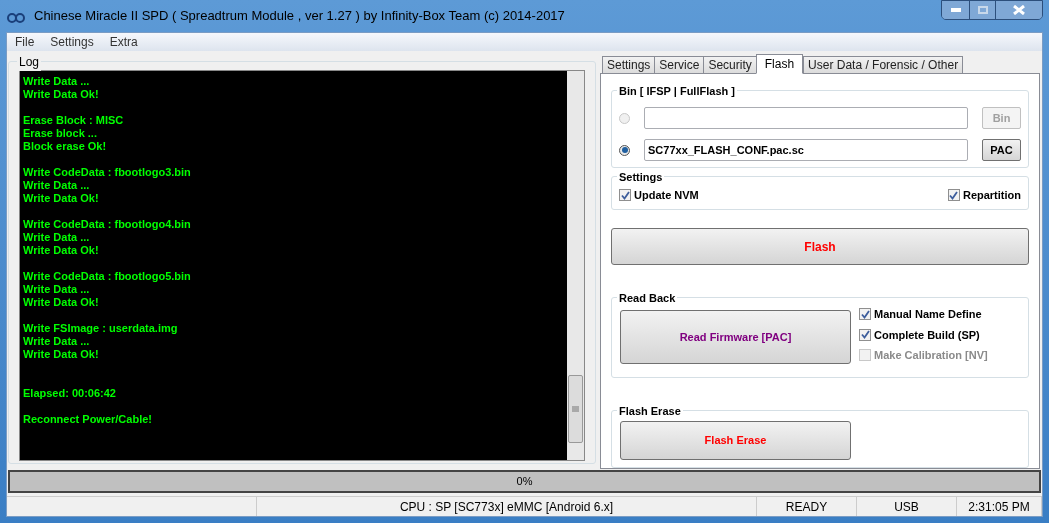 Image resolution: width=1049 pixels, height=523 pixels. I want to click on minimize-icon, so click(955, 10).